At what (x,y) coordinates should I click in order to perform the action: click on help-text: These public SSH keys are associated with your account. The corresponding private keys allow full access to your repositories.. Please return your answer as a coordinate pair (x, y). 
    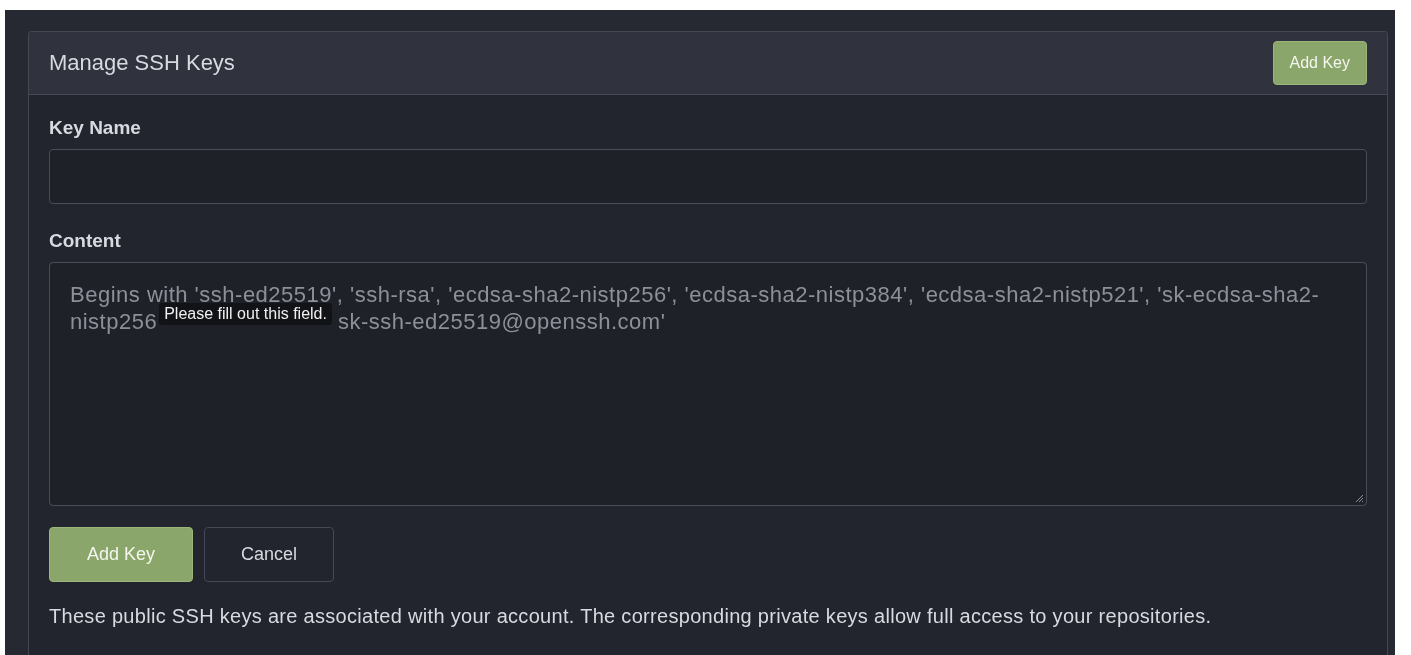
    Looking at the image, I should click on (631, 616).